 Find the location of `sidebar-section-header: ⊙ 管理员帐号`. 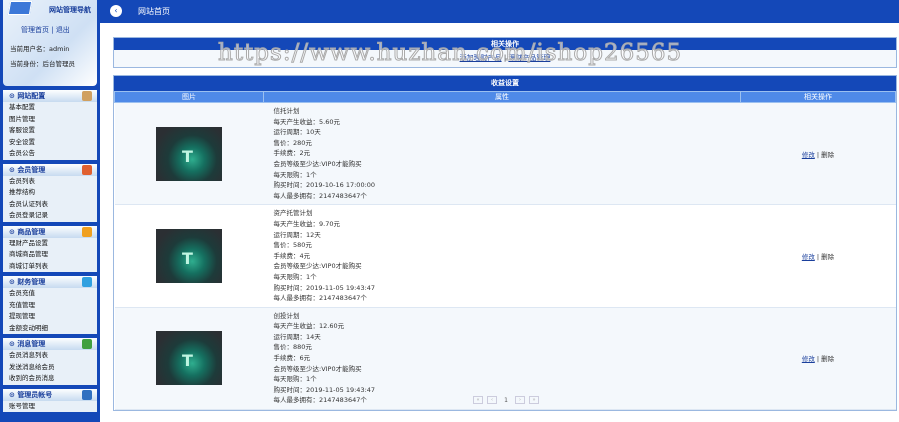

sidebar-section-header: ⊙ 管理员帐号 is located at coordinates (50, 394).